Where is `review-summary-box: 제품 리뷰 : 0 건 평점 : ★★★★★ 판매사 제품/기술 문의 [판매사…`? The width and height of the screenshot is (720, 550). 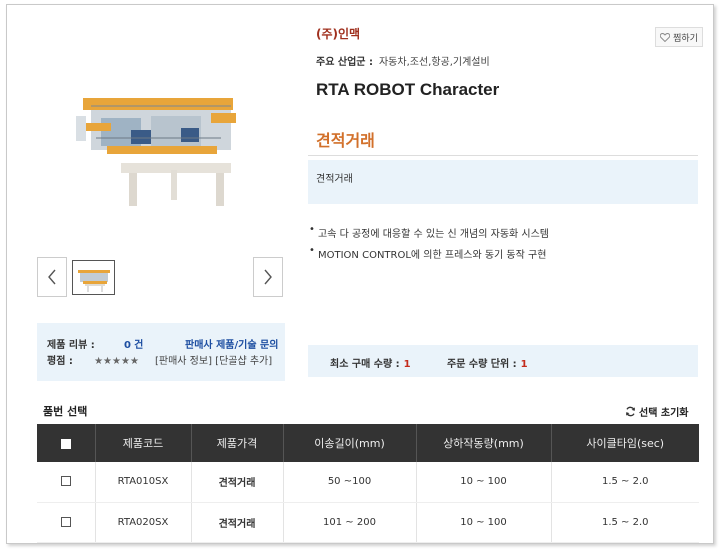 review-summary-box: 제품 리뷰 : 0 건 평점 : ★★★★★ 판매사 제품/기술 문의 [판매사… is located at coordinates (161, 352).